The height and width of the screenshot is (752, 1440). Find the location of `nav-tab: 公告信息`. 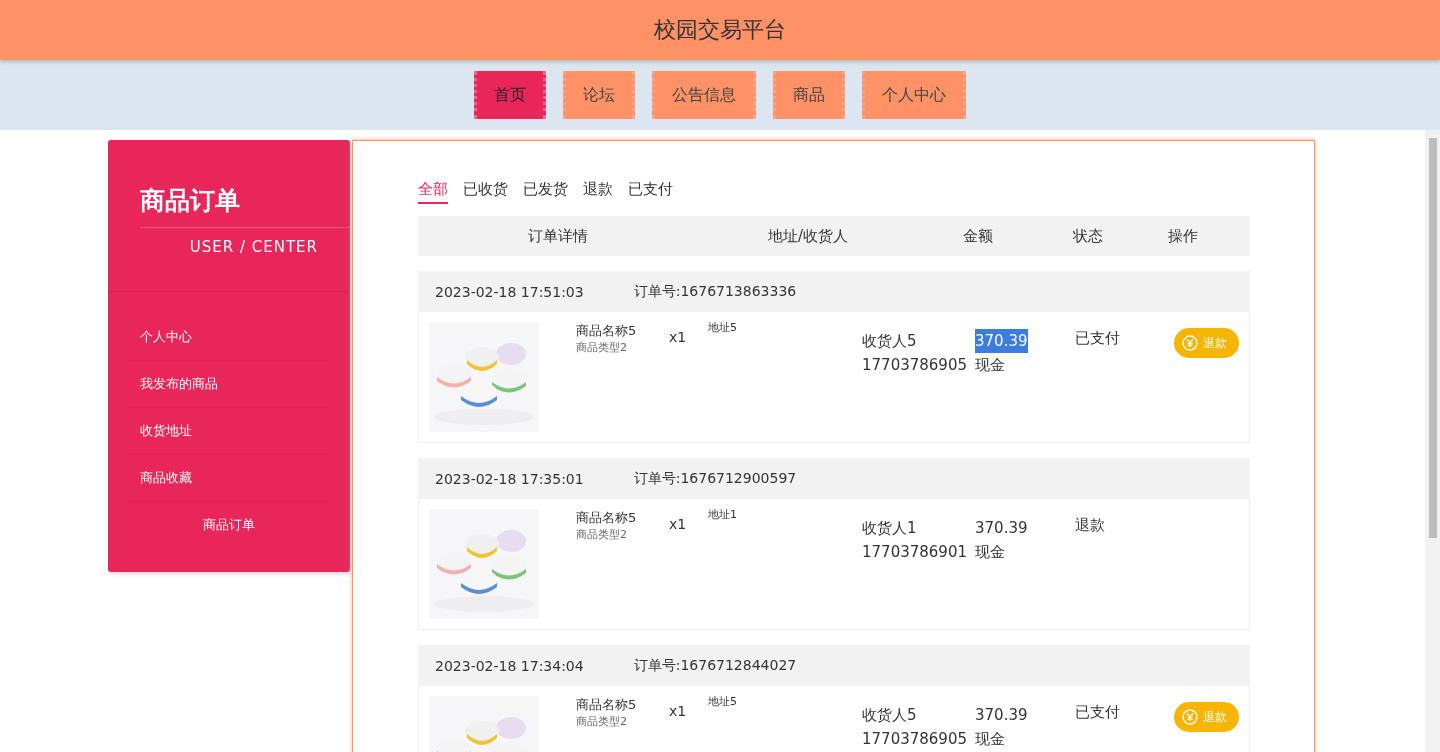

nav-tab: 公告信息 is located at coordinates (704, 95).